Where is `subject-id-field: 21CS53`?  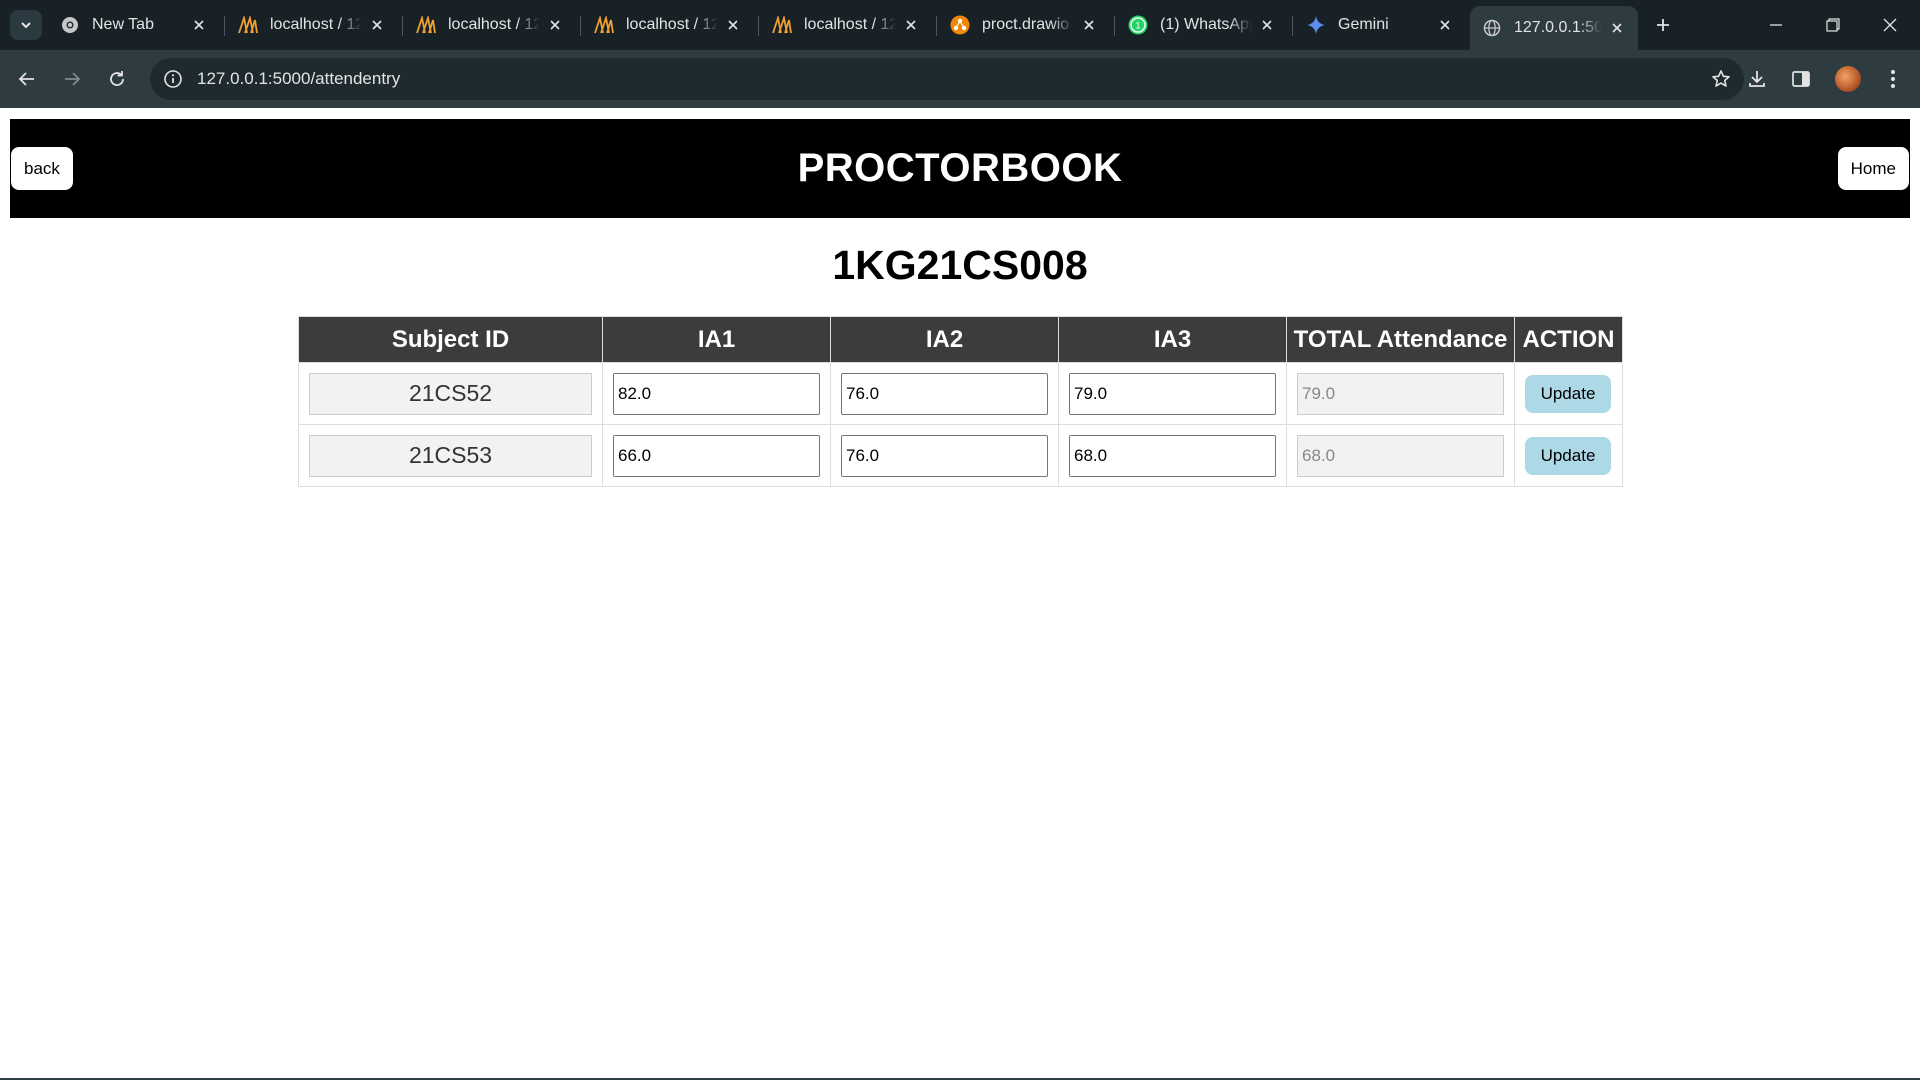
subject-id-field: 21CS53 is located at coordinates (450, 455).